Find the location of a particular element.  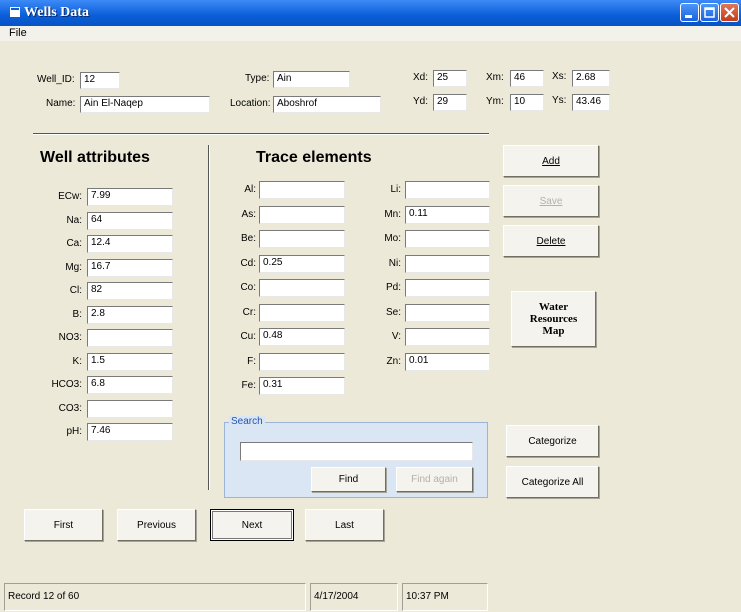

type-field: Ain is located at coordinates (311, 79).